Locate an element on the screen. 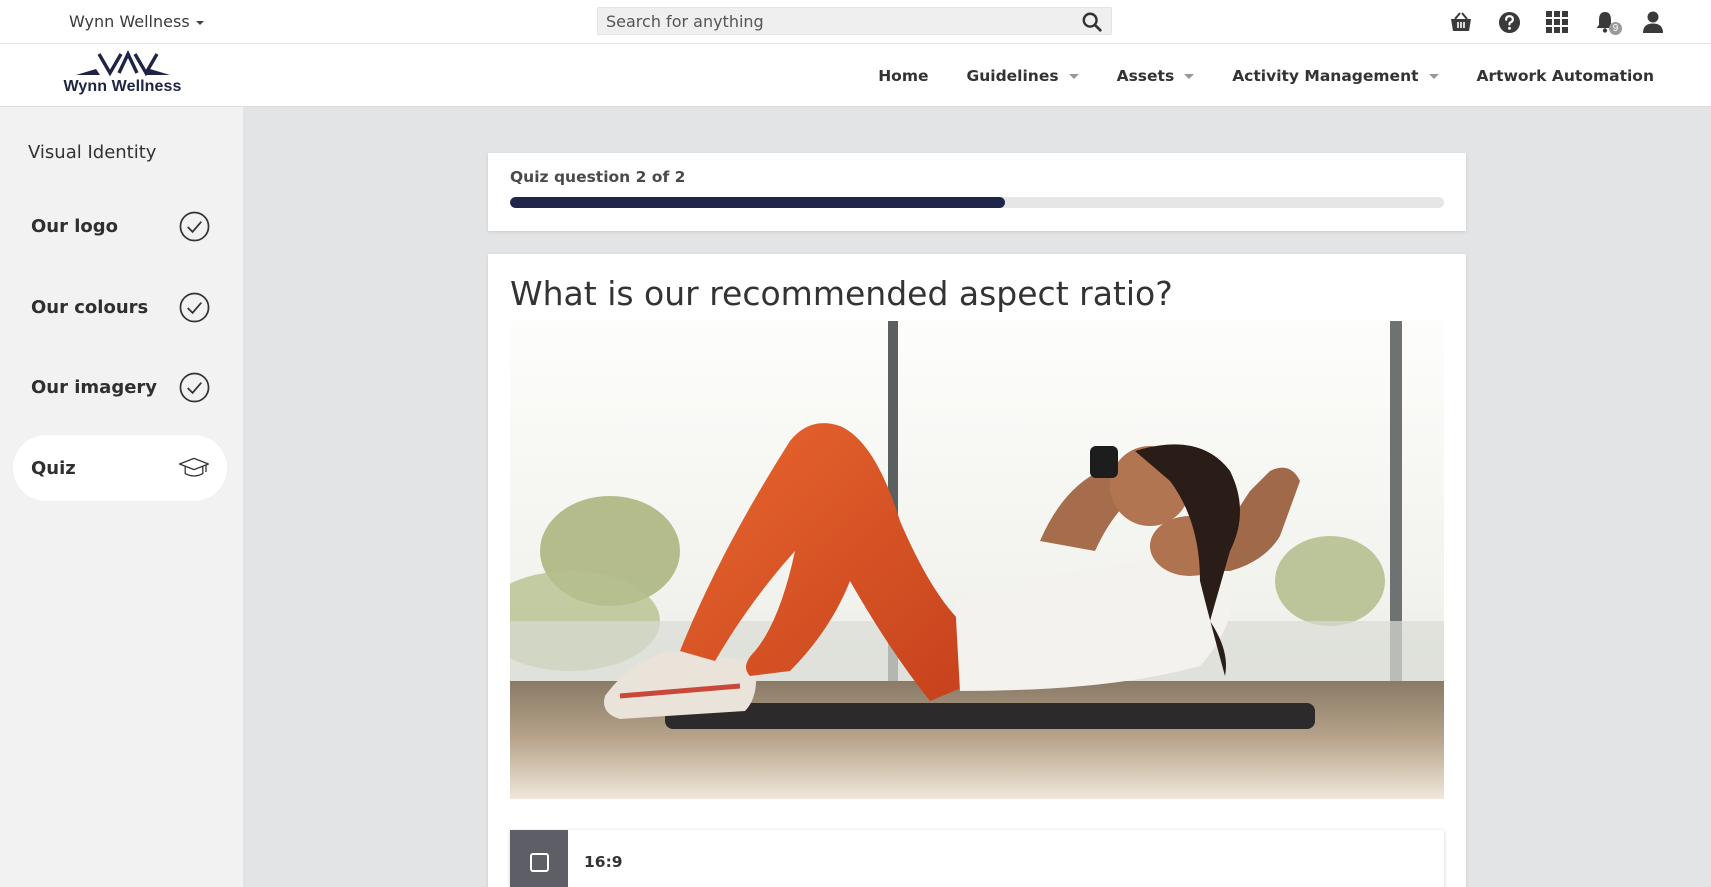 Image resolution: width=1711 pixels, height=887 pixels. graduation-cap-icon is located at coordinates (194, 468).